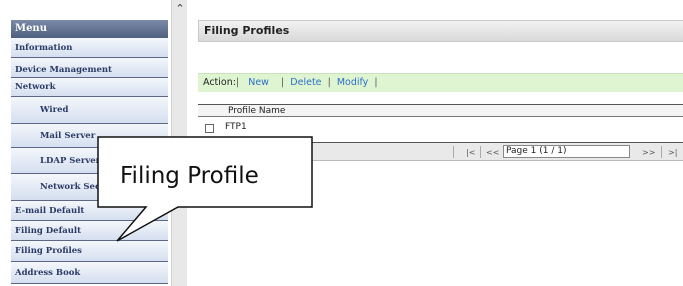 The image size is (683, 286). Describe the element at coordinates (352, 82) in the screenshot. I see `modify-link: Modify` at that location.